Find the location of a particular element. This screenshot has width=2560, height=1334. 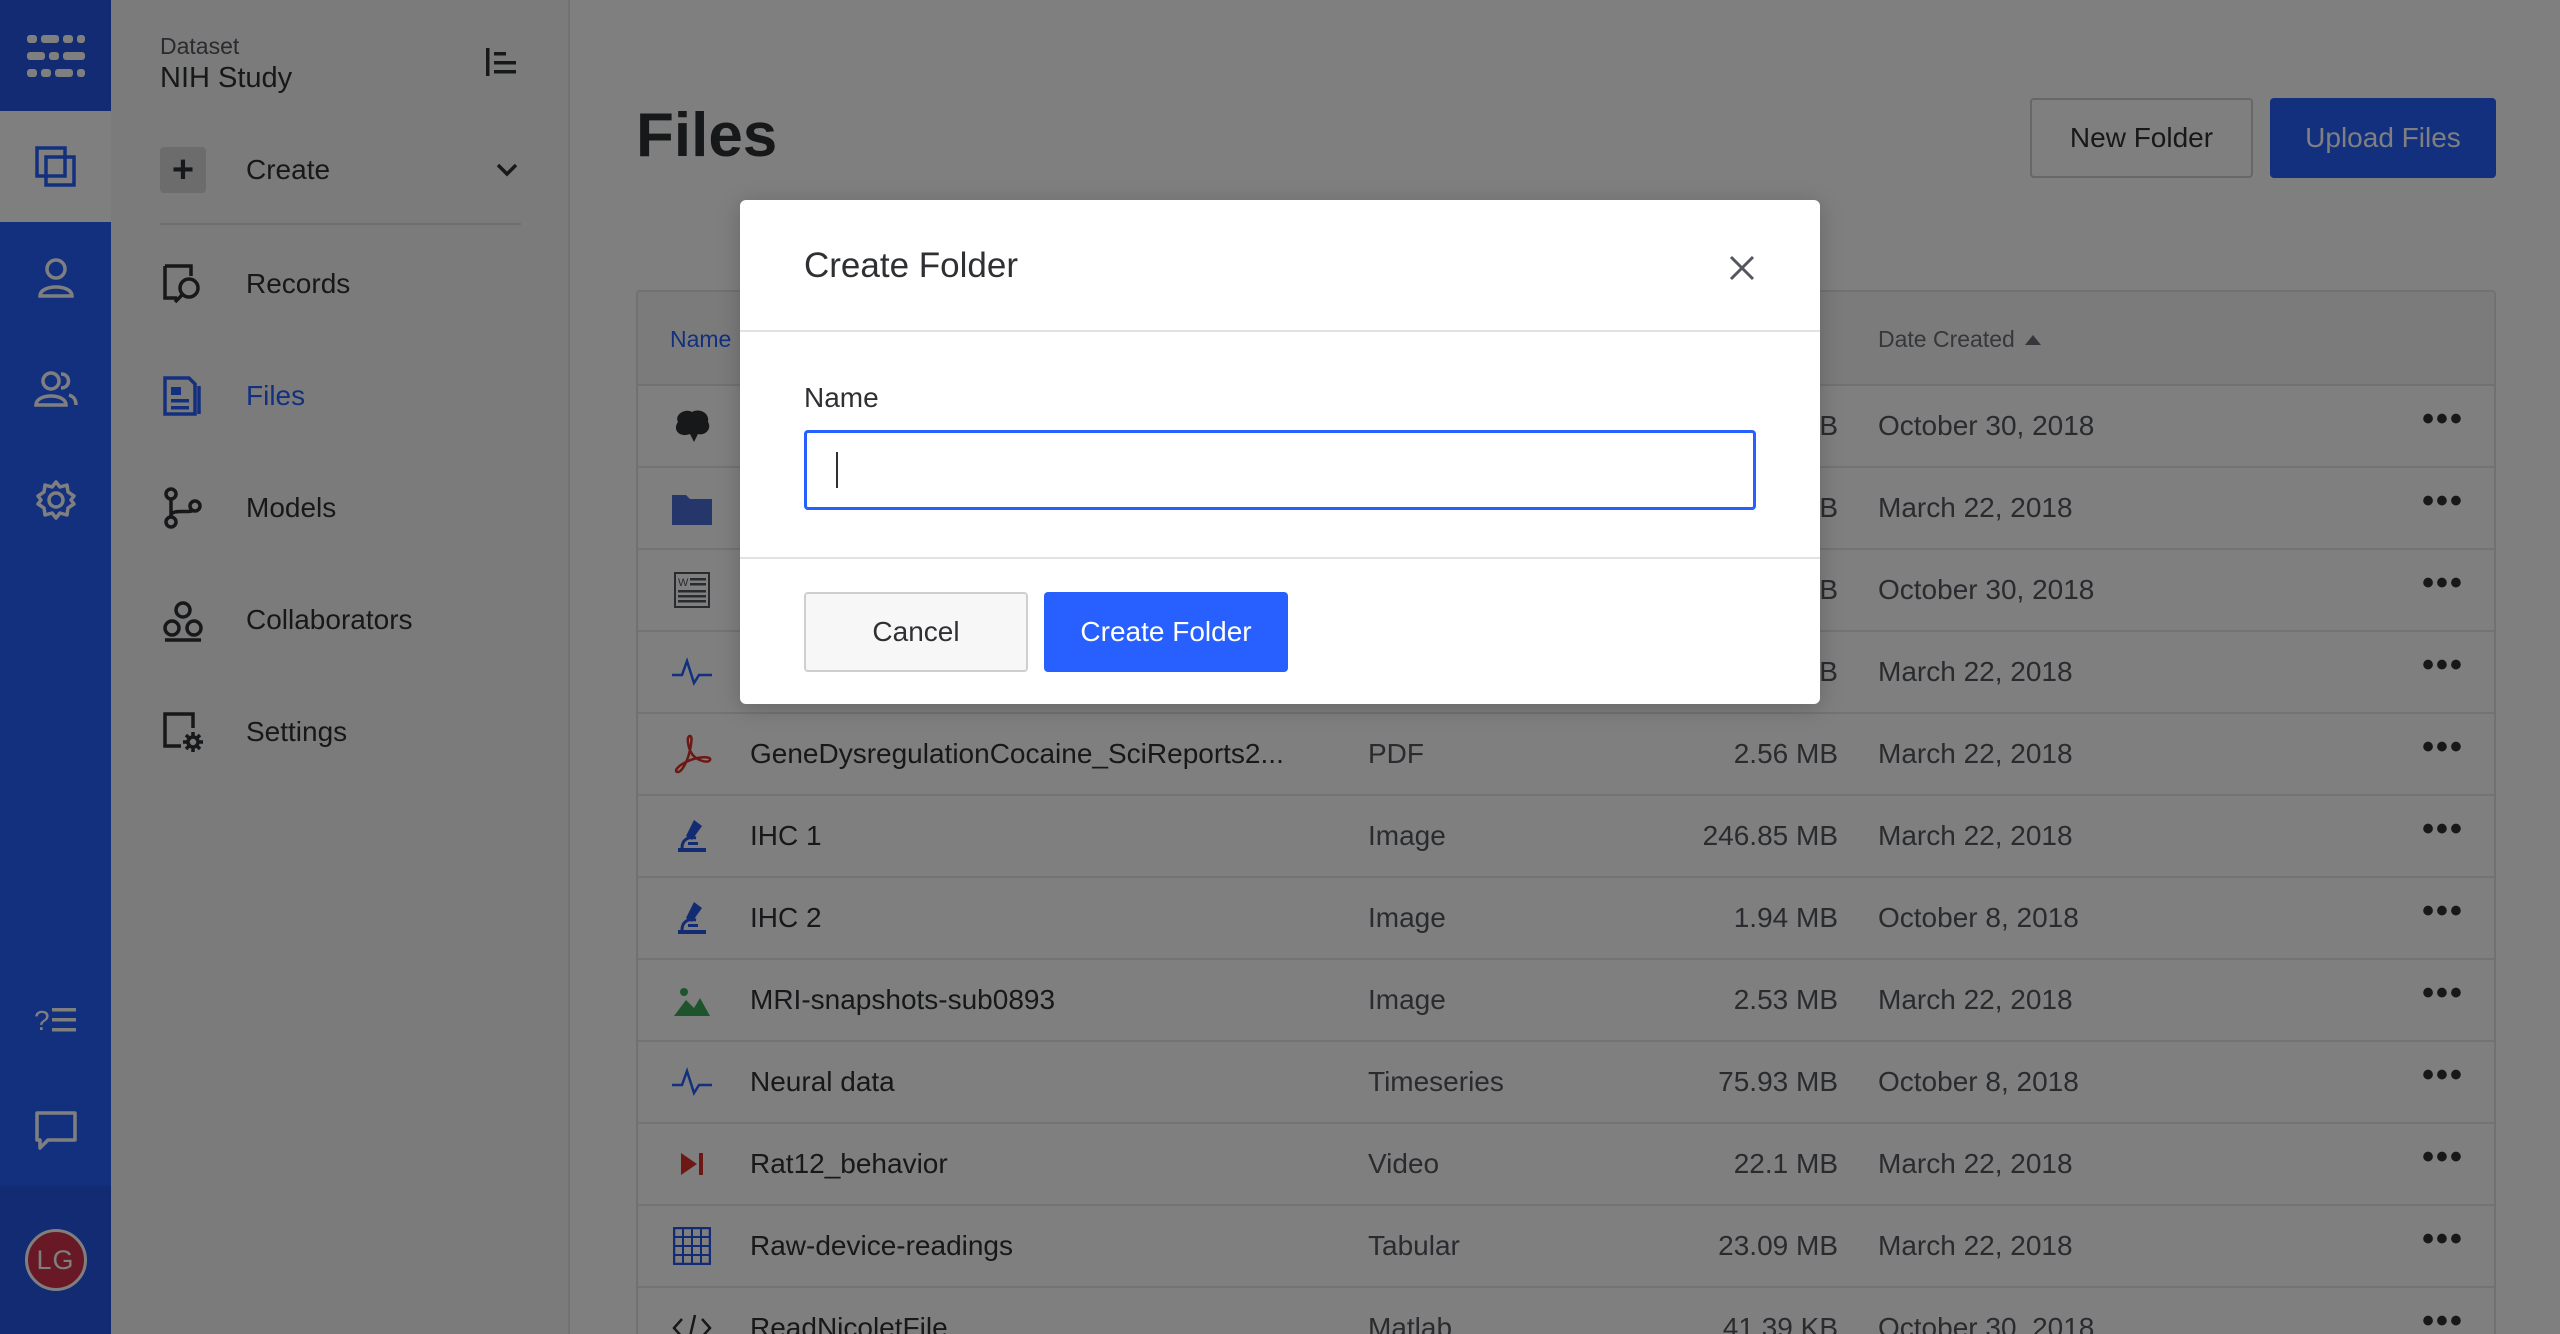

close-icon is located at coordinates (1742, 268).